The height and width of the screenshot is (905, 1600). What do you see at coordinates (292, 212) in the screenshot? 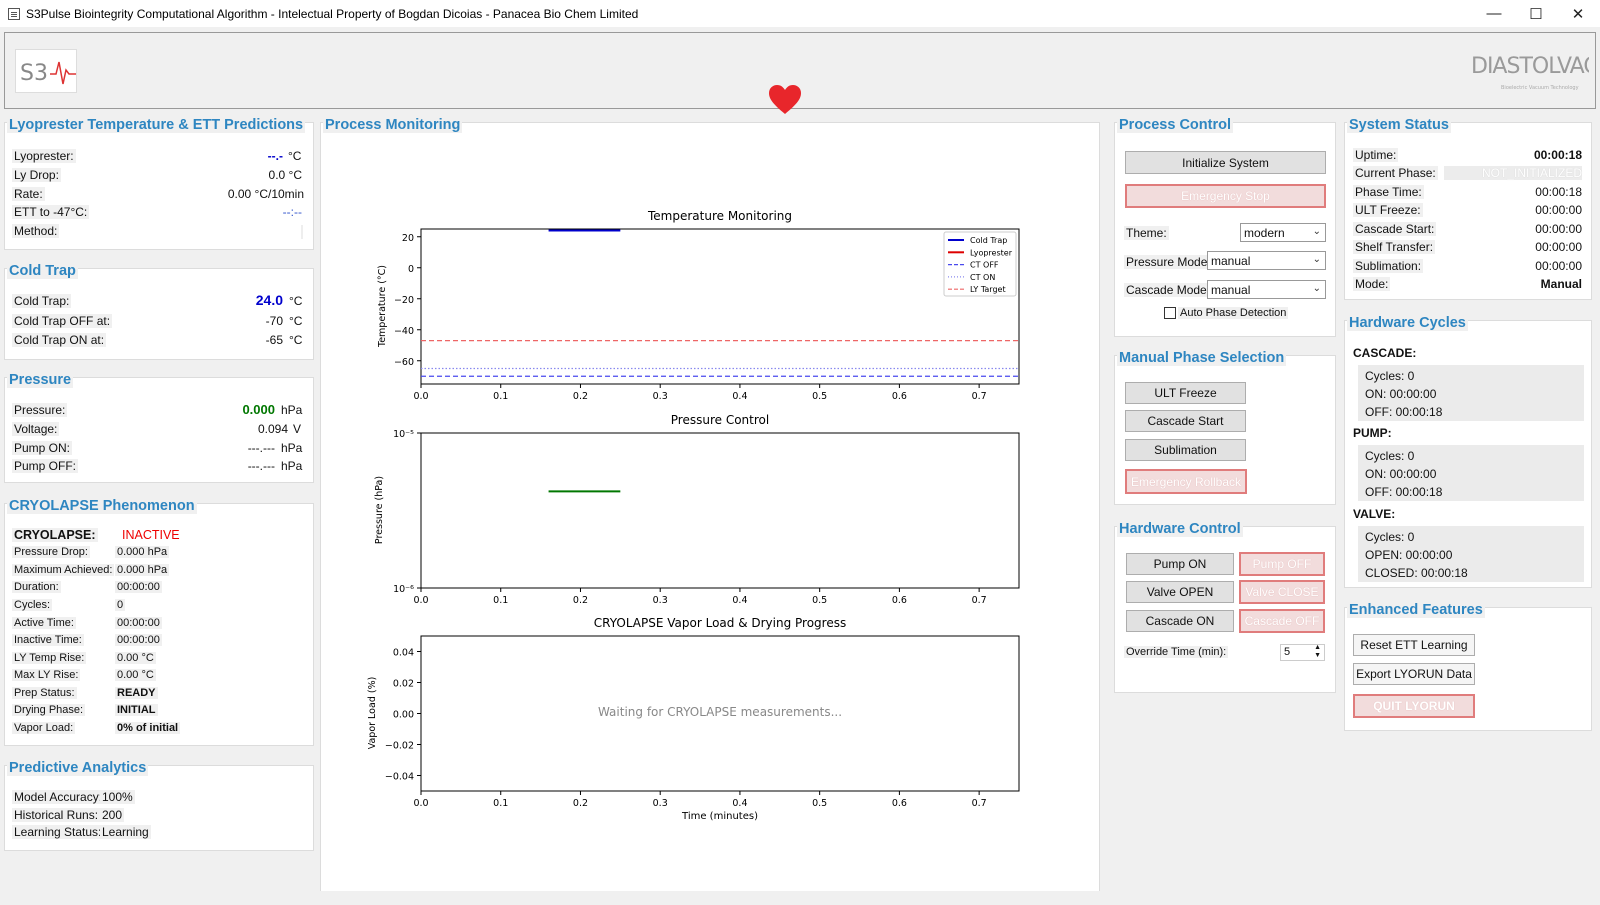
I see `ett-value: --:--` at bounding box center [292, 212].